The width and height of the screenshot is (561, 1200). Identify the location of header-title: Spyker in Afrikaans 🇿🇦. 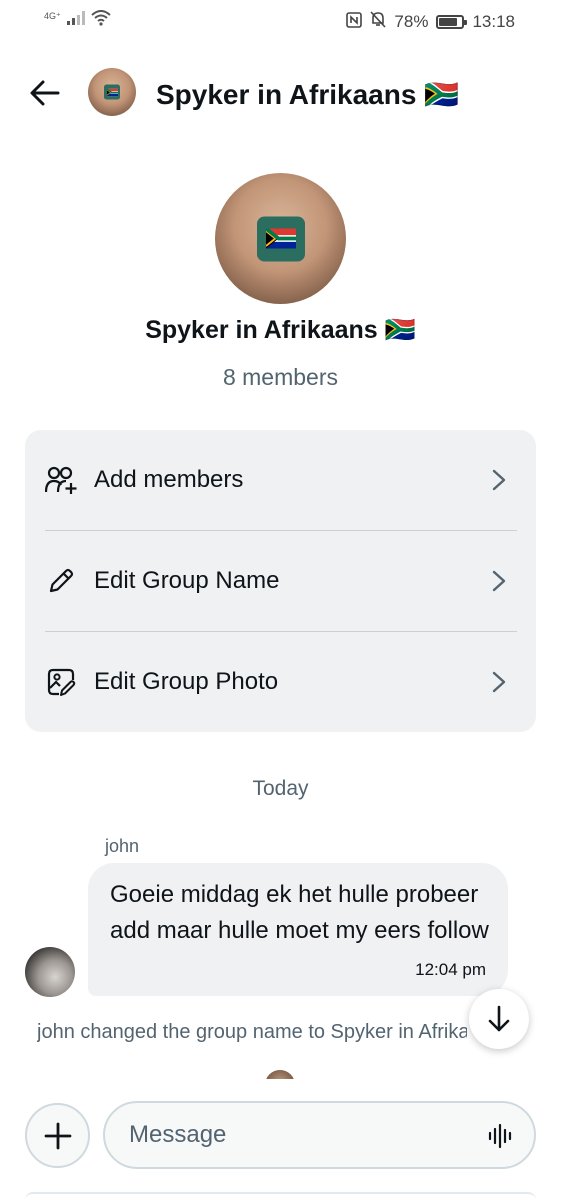
(307, 94).